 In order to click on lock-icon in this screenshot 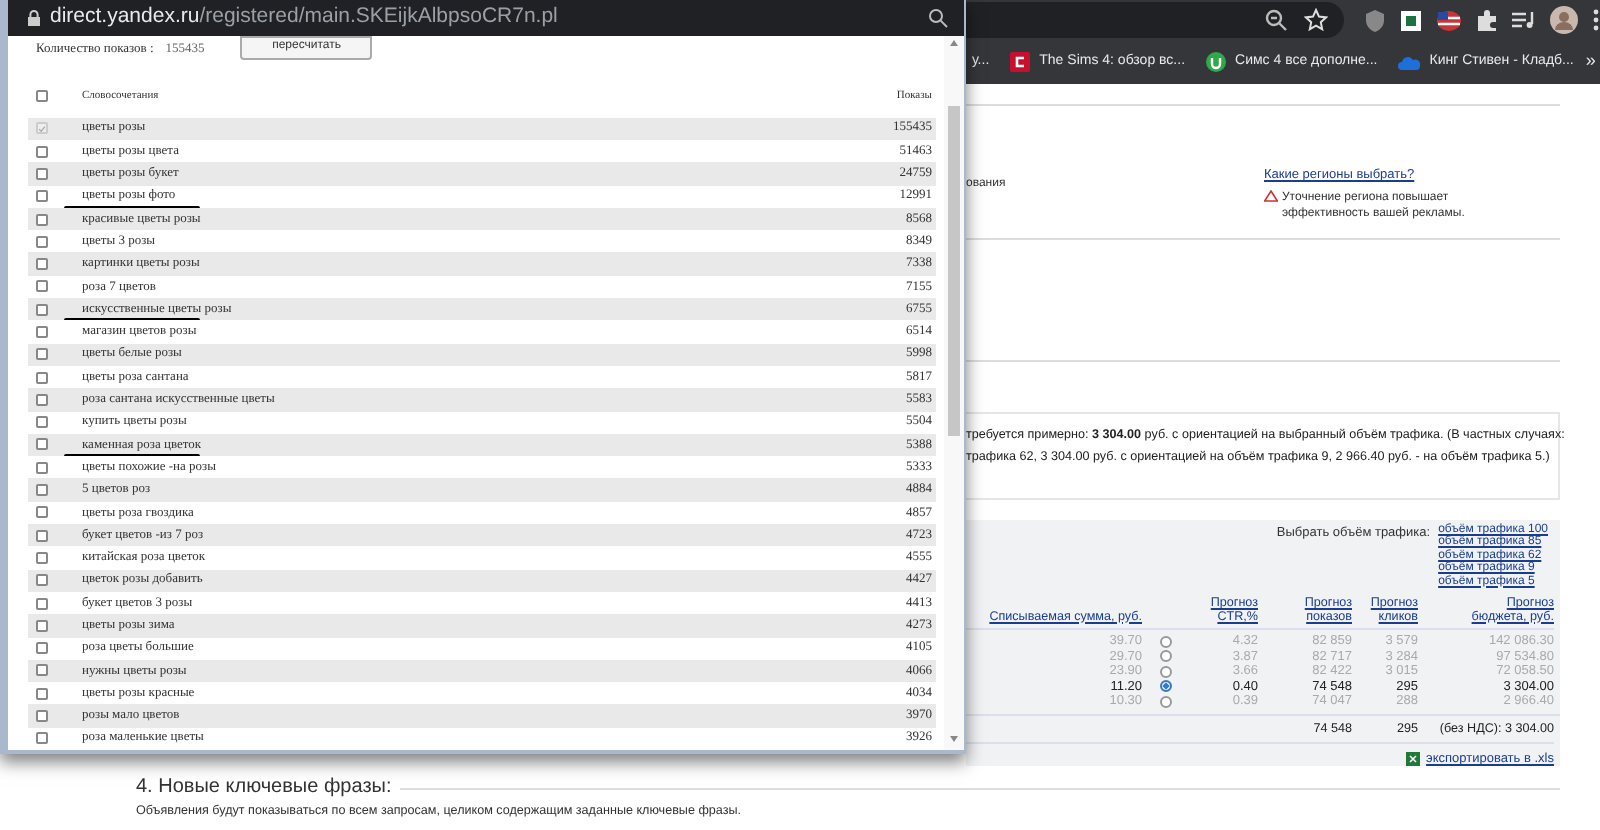, I will do `click(34, 18)`.